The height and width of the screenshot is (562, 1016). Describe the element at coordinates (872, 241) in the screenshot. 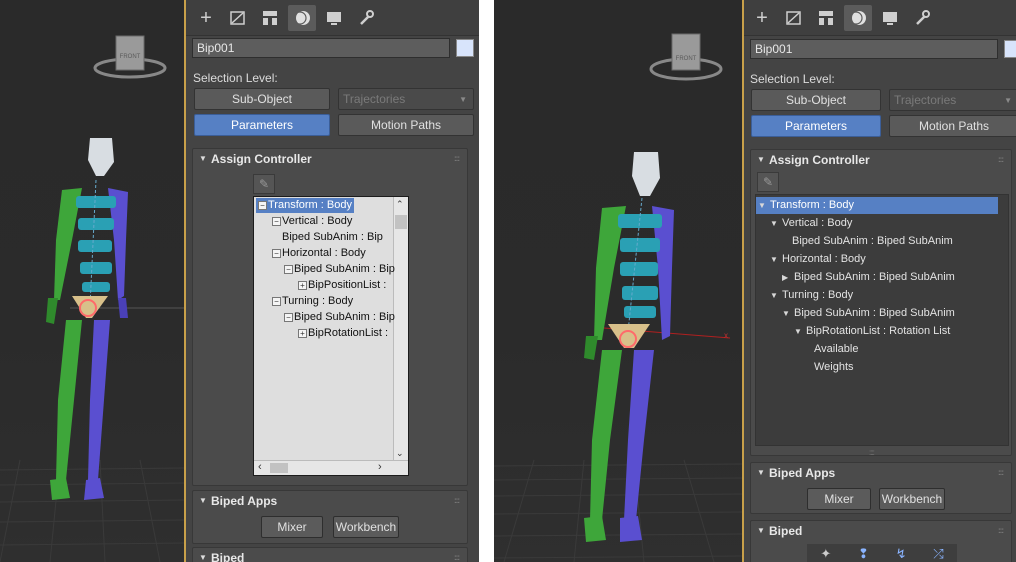

I see `tree-node: Biped SubAnim` at that location.